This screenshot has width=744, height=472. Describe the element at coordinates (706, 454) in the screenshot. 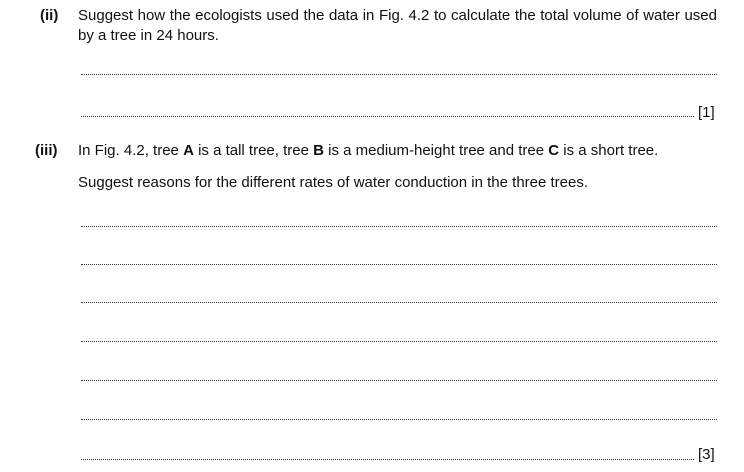

I see `marks-iii: [3]` at that location.